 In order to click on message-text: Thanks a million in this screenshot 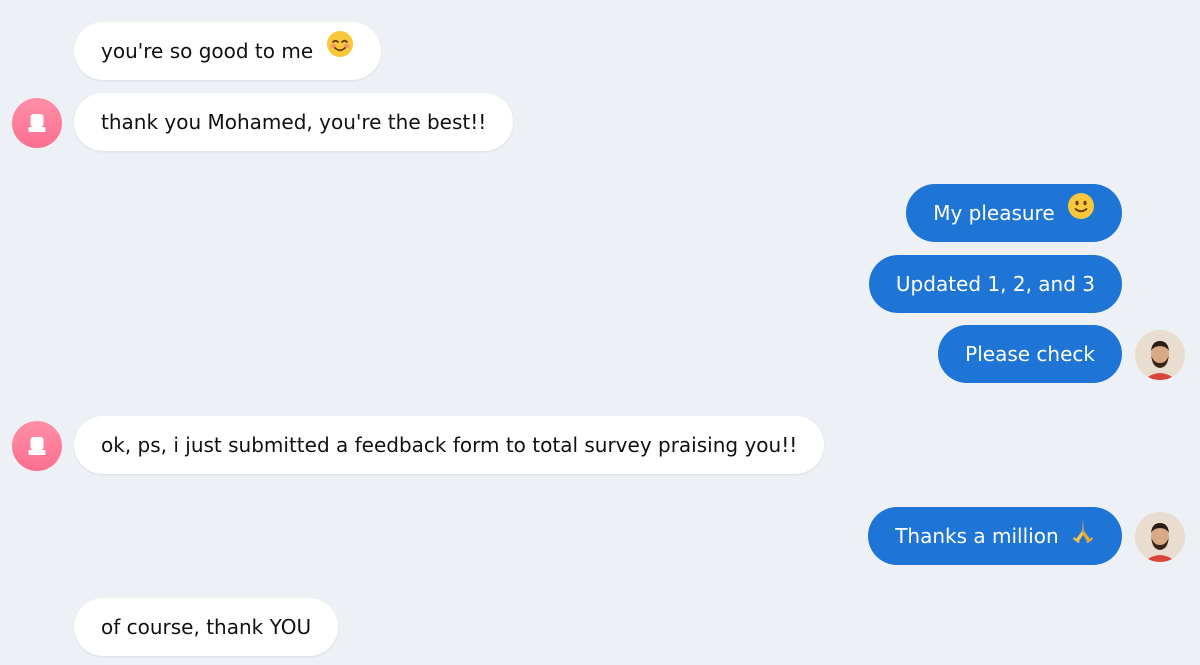, I will do `click(977, 536)`.